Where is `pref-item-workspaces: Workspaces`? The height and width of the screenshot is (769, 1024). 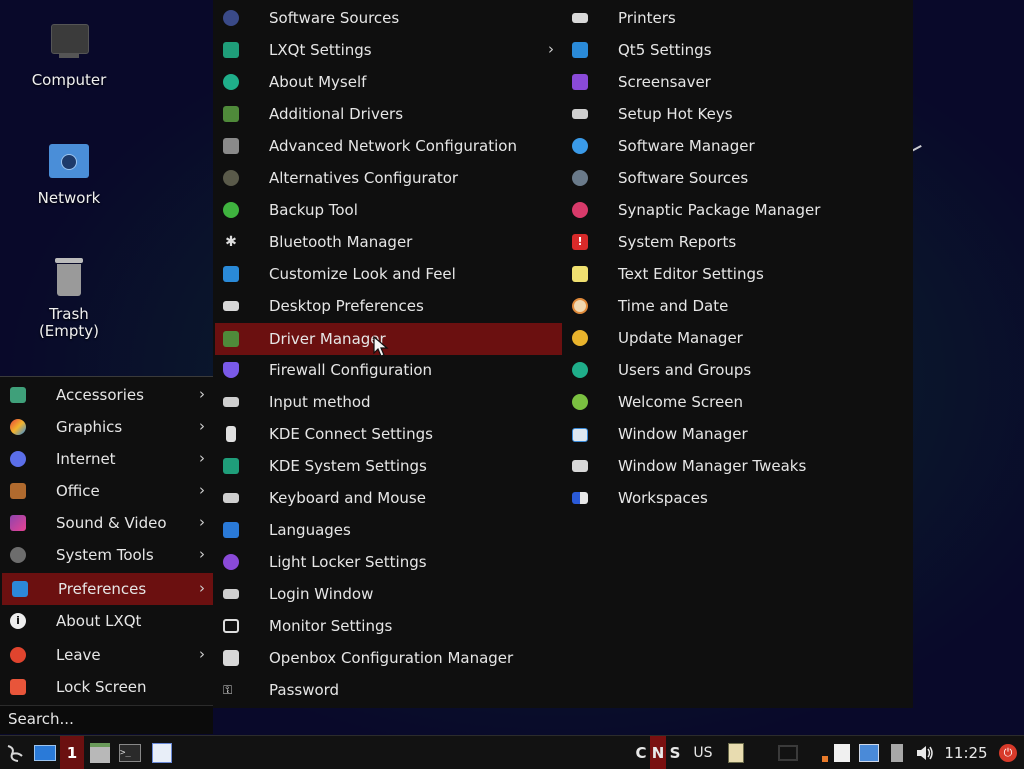 pref-item-workspaces: Workspaces is located at coordinates (737, 498).